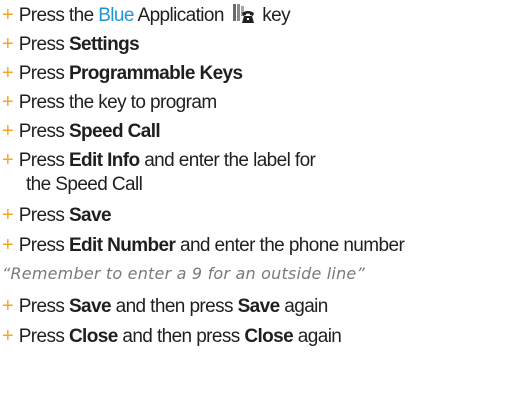 This screenshot has height=398, width=518. I want to click on step-press-application-key: + Press the Blue Application key, so click(146, 15).